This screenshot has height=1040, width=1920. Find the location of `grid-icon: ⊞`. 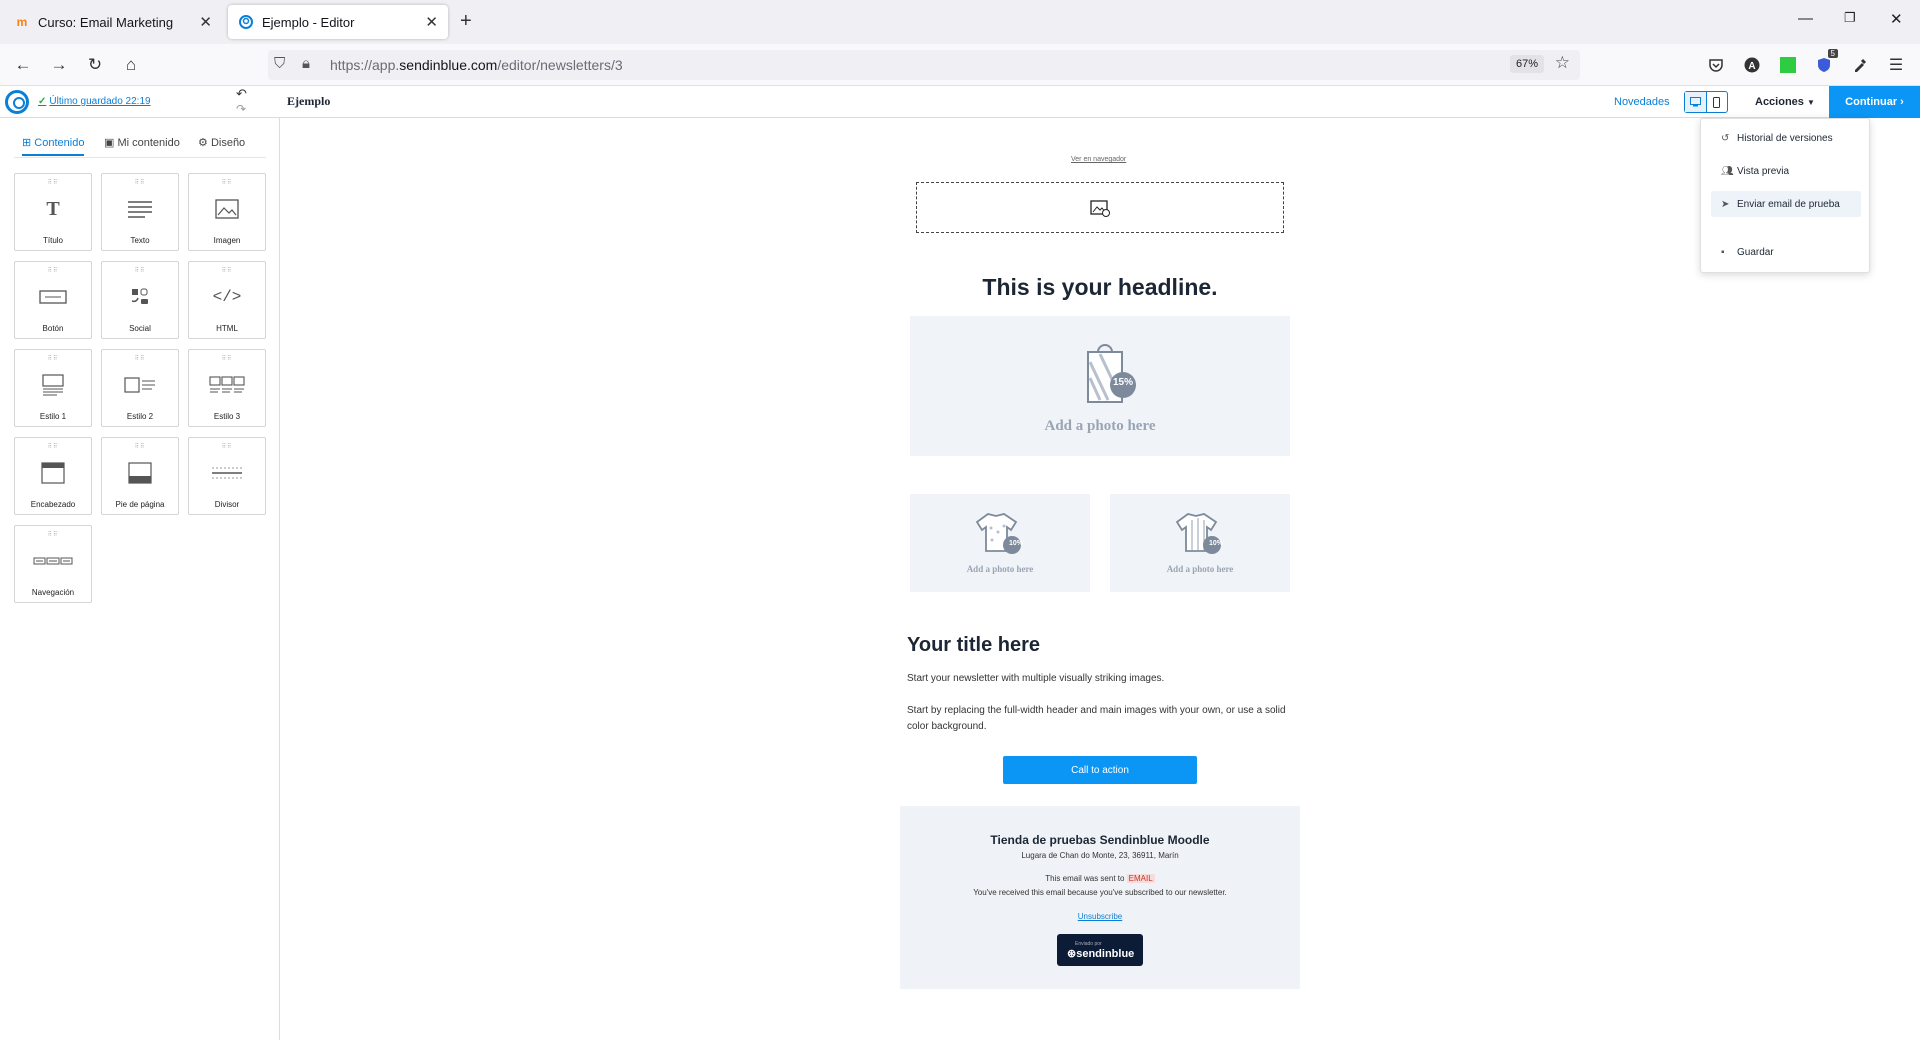

grid-icon: ⊞ is located at coordinates (27, 143).